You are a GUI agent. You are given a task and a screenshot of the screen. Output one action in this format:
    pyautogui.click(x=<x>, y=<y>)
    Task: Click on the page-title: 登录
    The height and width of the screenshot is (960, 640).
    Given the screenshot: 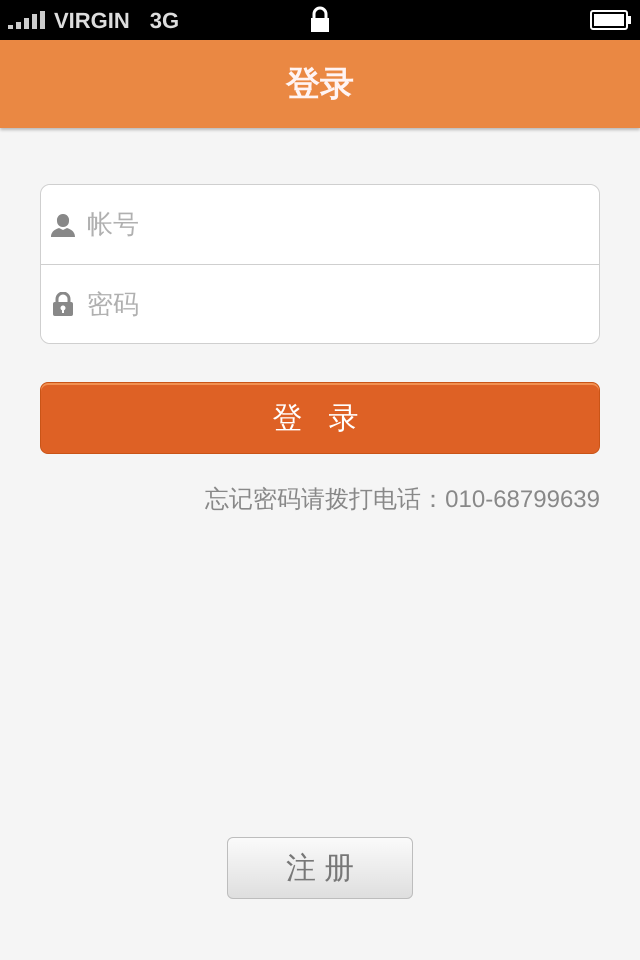 What is the action you would take?
    pyautogui.click(x=320, y=84)
    